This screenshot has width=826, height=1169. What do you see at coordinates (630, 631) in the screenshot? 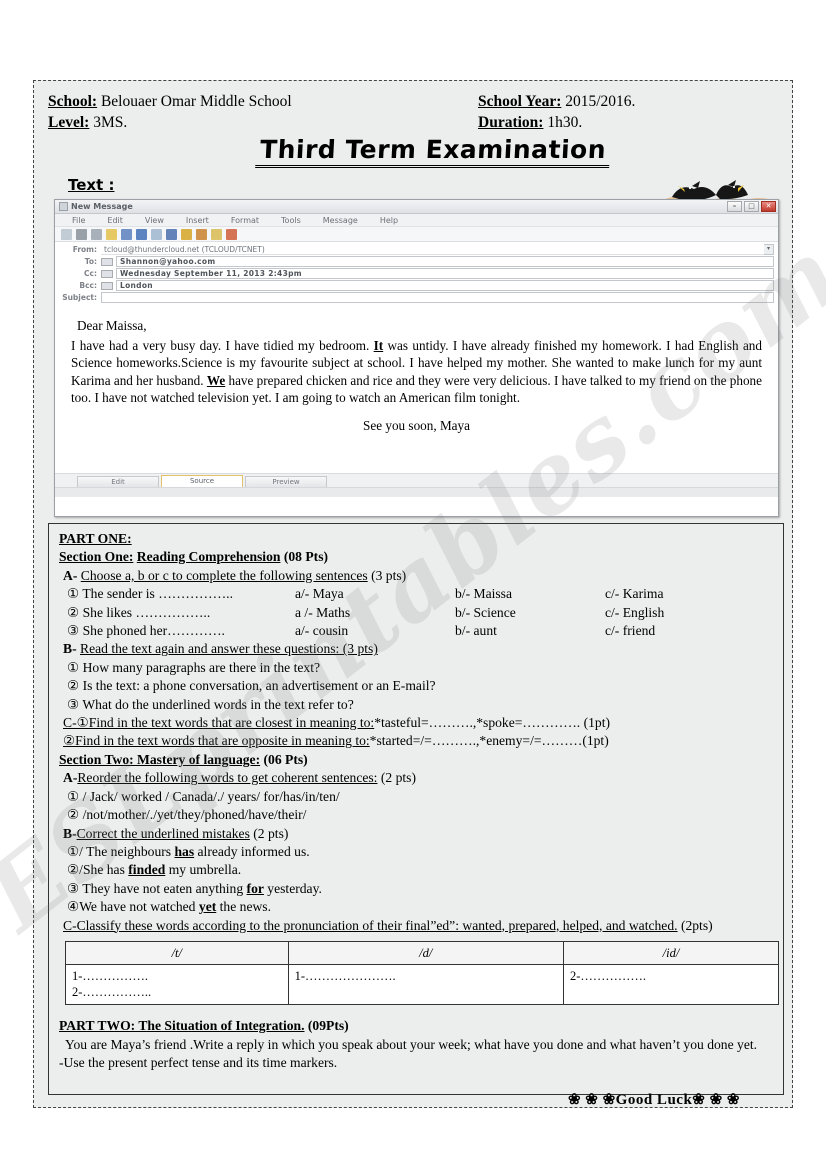
I see `mcq-option-c: c/- friend` at bounding box center [630, 631].